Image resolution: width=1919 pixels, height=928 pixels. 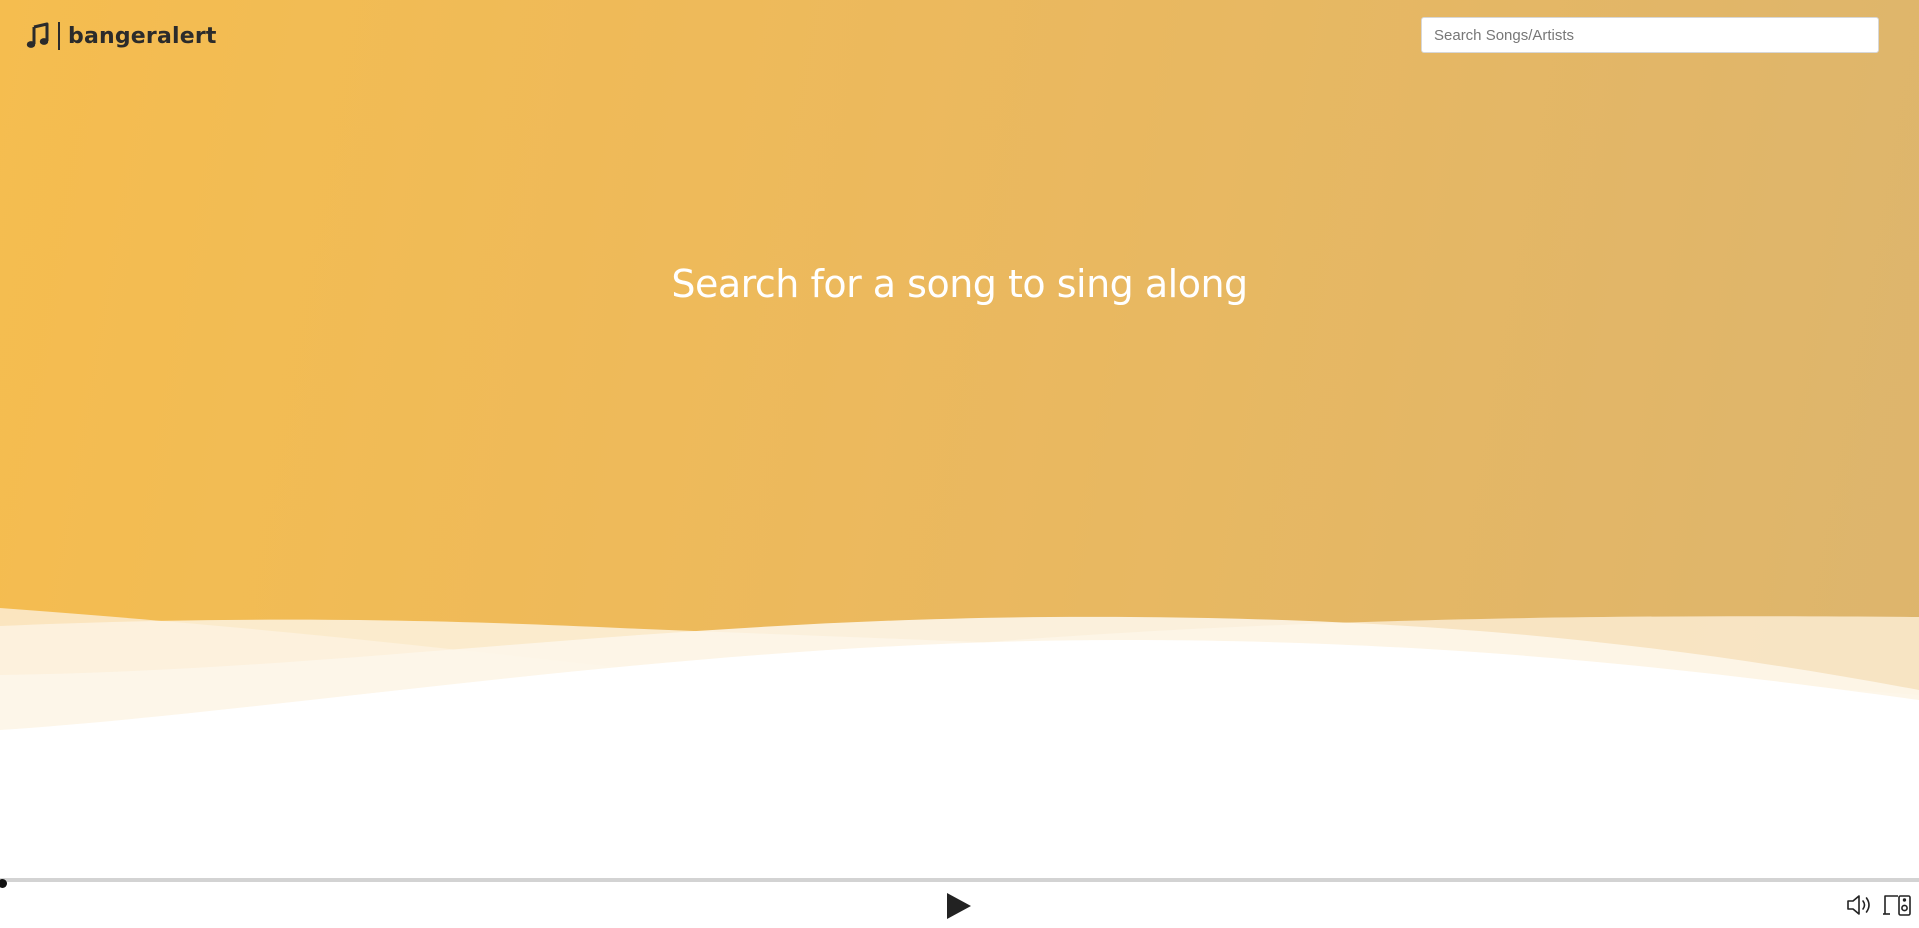 I want to click on player-bar, so click(x=959, y=901).